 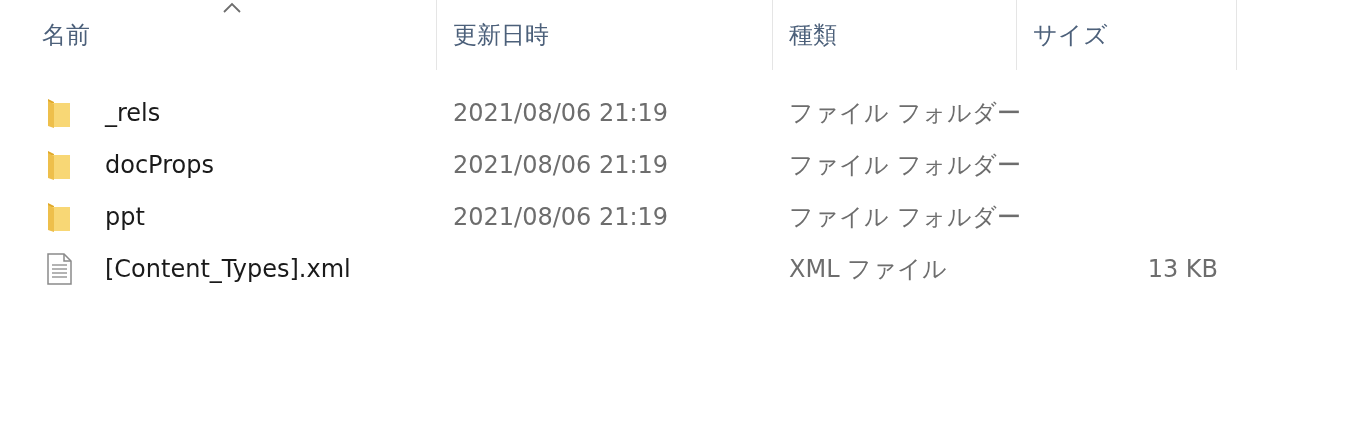 What do you see at coordinates (59, 269) in the screenshot?
I see `document-icon` at bounding box center [59, 269].